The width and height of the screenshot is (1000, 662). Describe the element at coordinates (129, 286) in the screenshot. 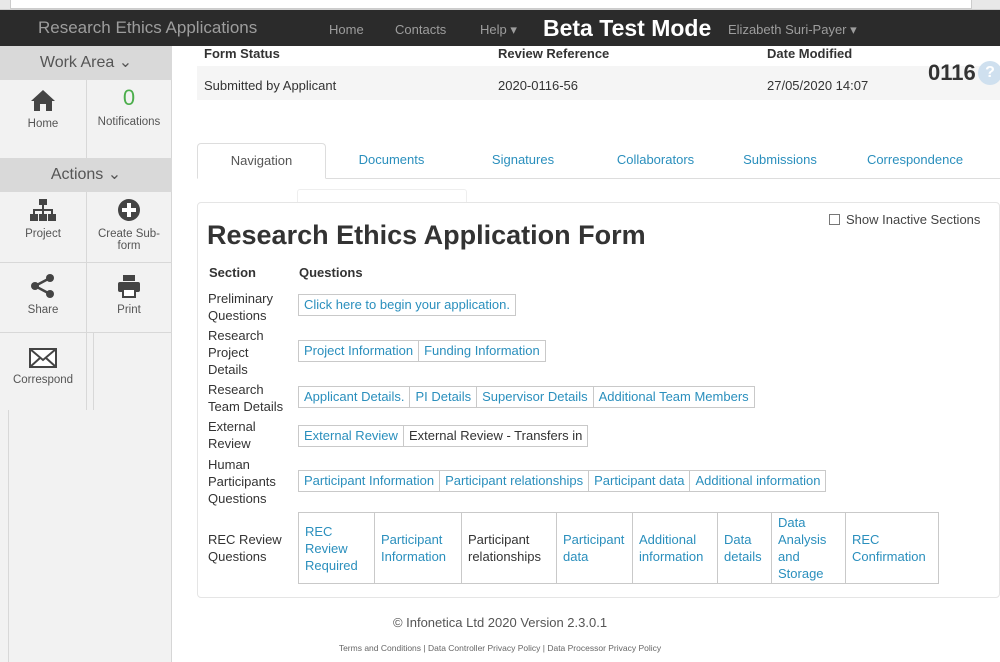

I see `print-icon` at that location.